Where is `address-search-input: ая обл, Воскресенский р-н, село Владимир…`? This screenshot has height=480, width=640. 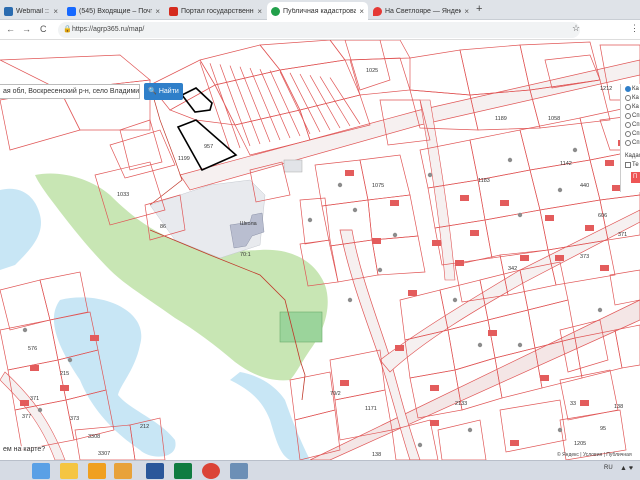
address-search-input: ая обл, Воскресенский р-н, село Владимир… is located at coordinates (70, 91).